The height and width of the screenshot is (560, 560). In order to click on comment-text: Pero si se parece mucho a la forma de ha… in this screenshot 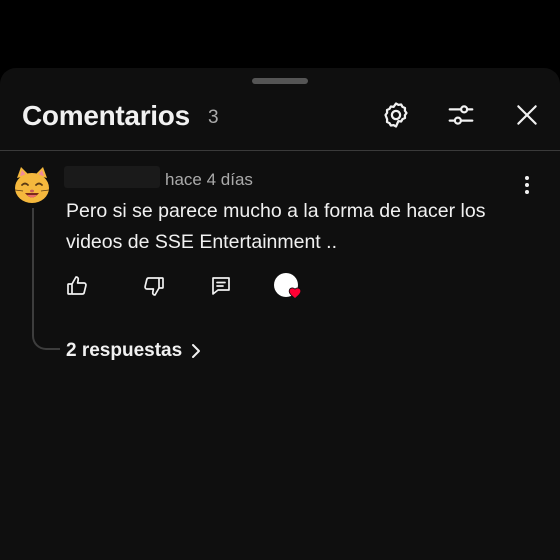, I will do `click(276, 226)`.